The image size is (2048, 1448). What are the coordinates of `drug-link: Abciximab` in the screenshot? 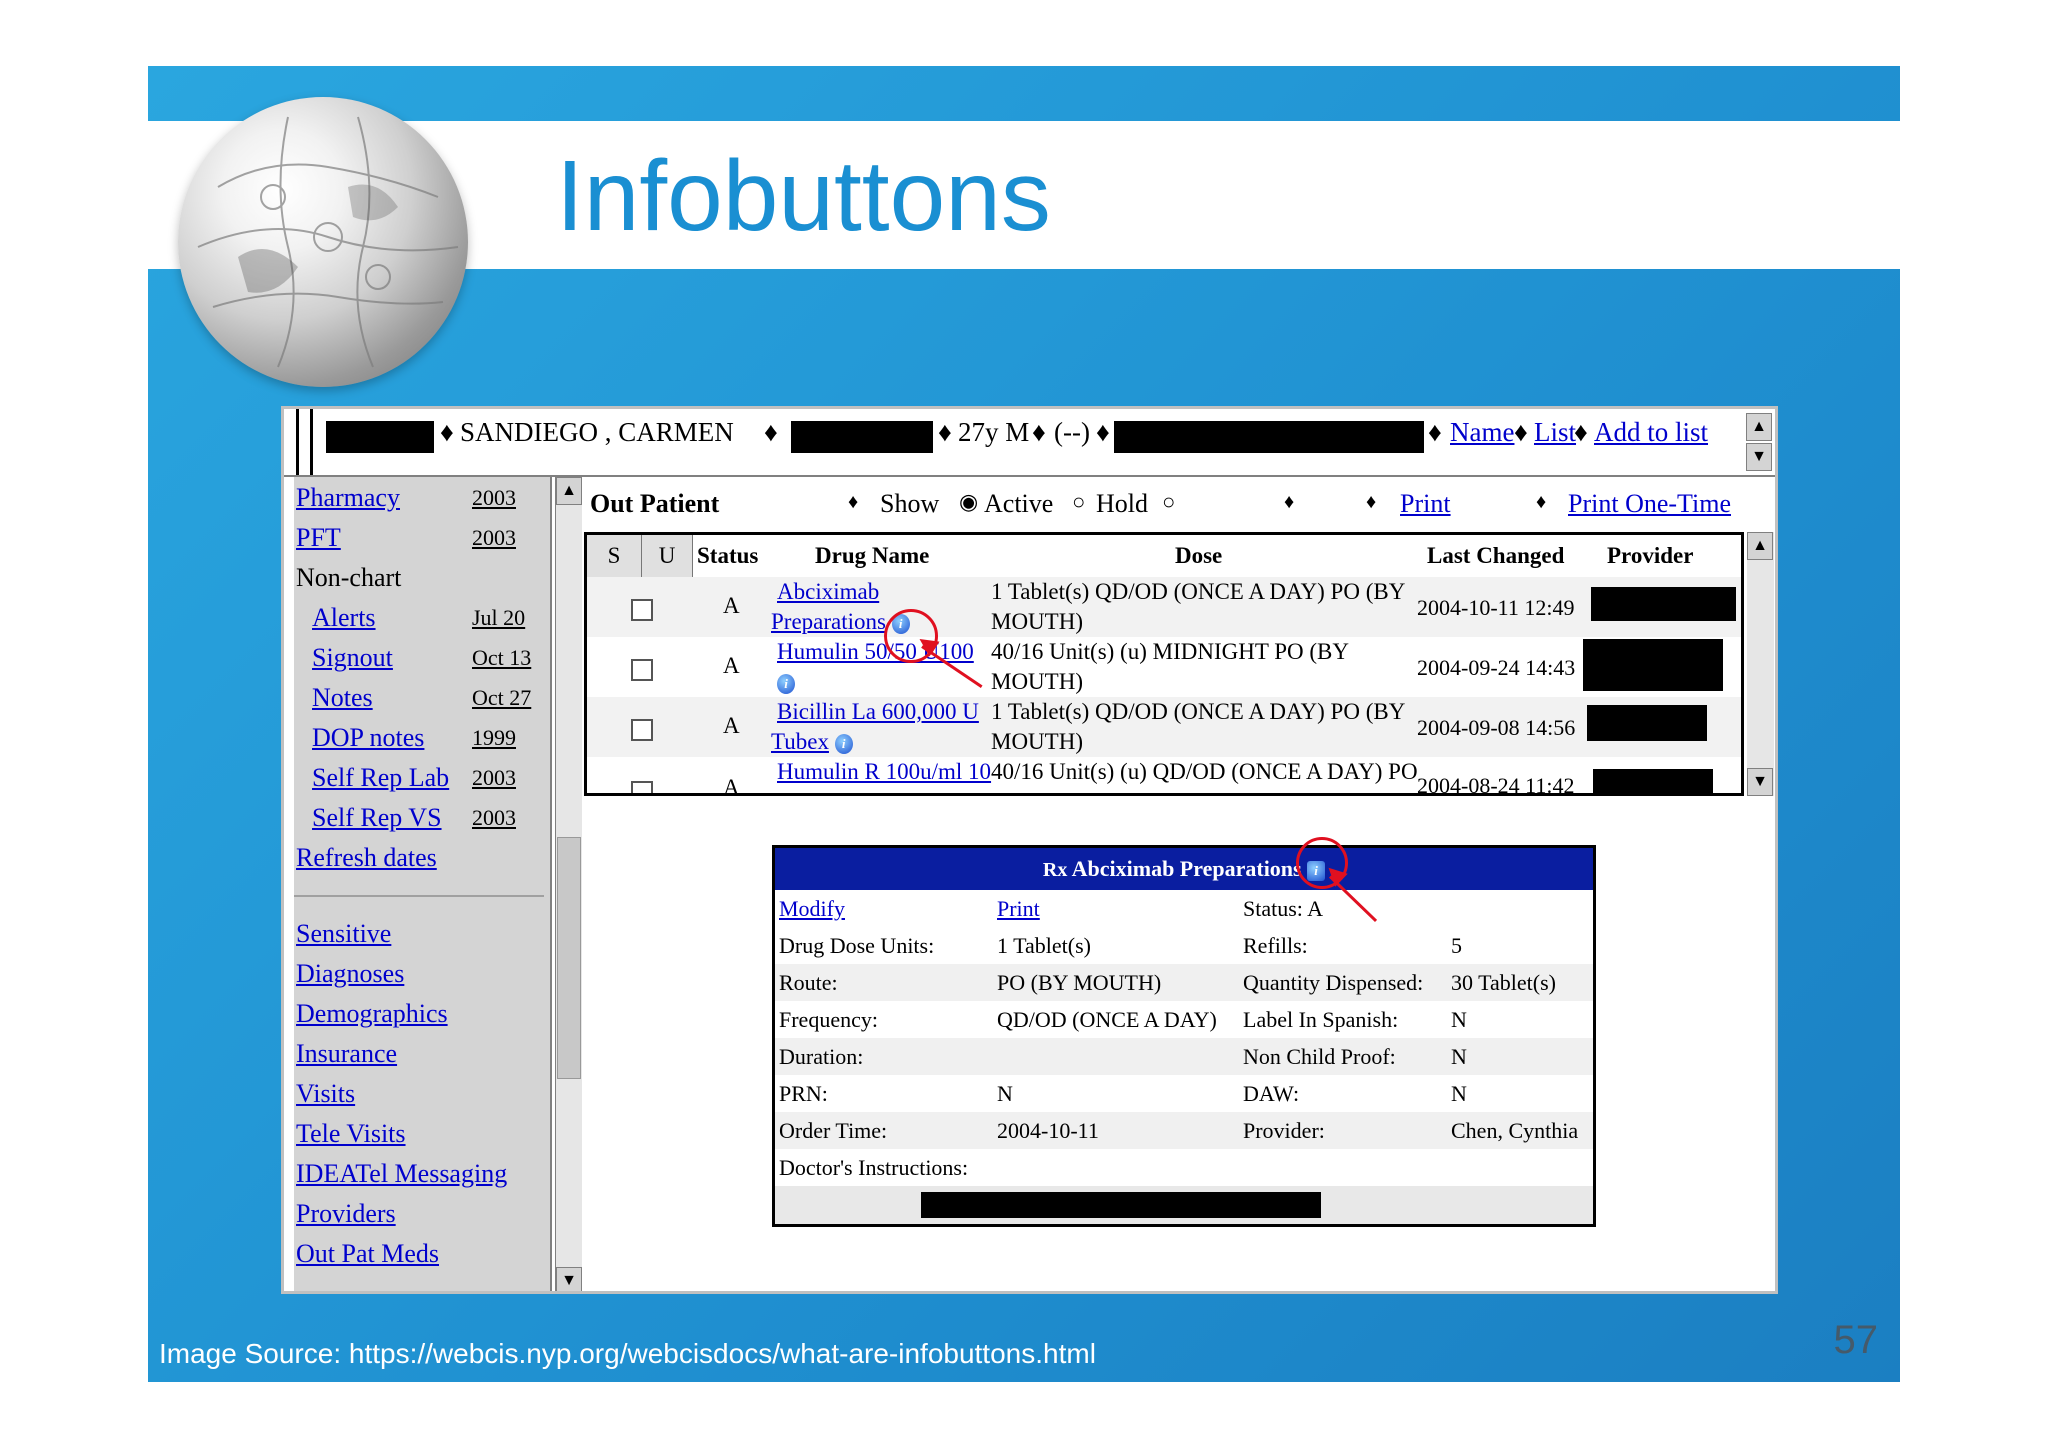 It's located at (828, 591).